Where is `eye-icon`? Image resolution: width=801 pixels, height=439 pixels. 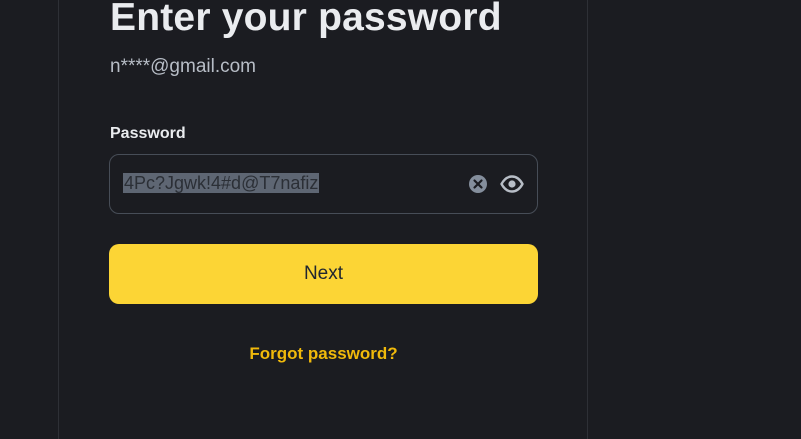
eye-icon is located at coordinates (512, 184).